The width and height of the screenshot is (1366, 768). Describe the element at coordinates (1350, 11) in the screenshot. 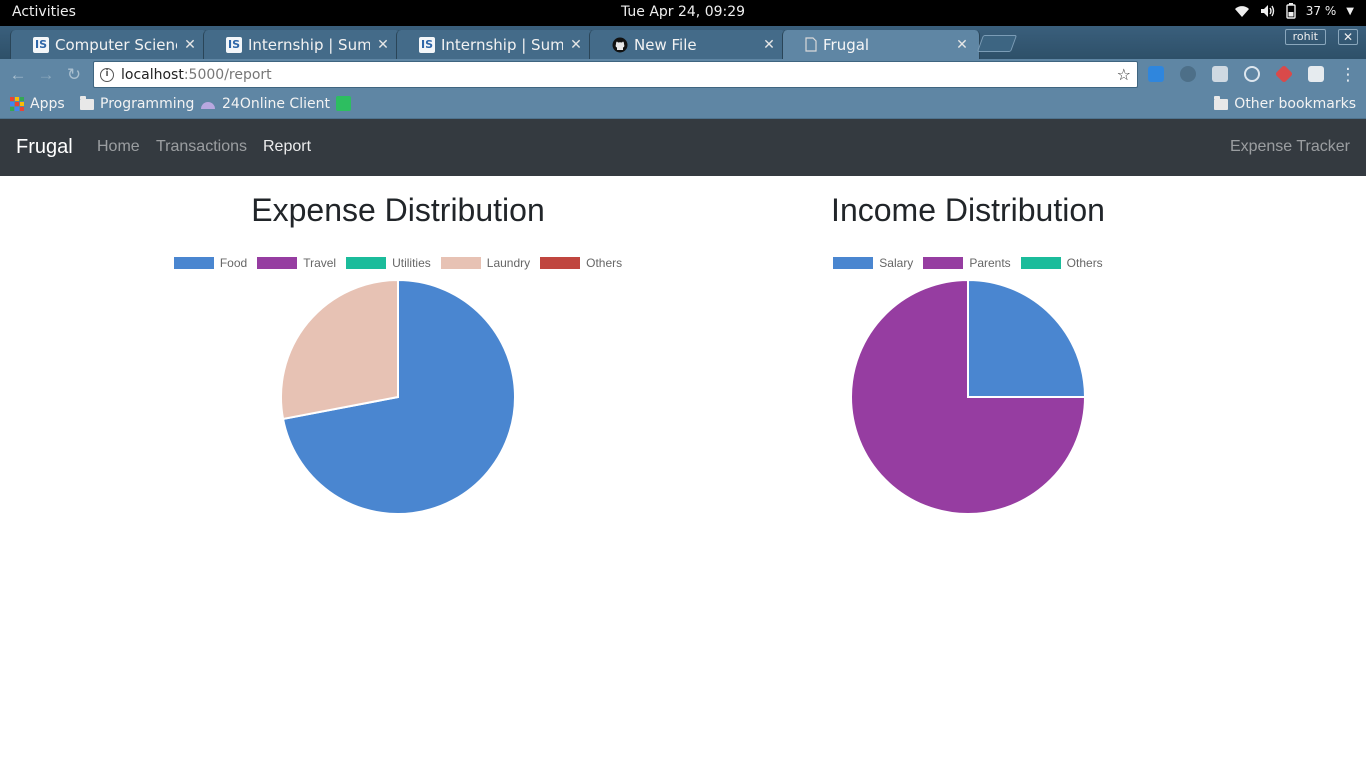

I see `system-menu-arrow-icon: ▼` at that location.